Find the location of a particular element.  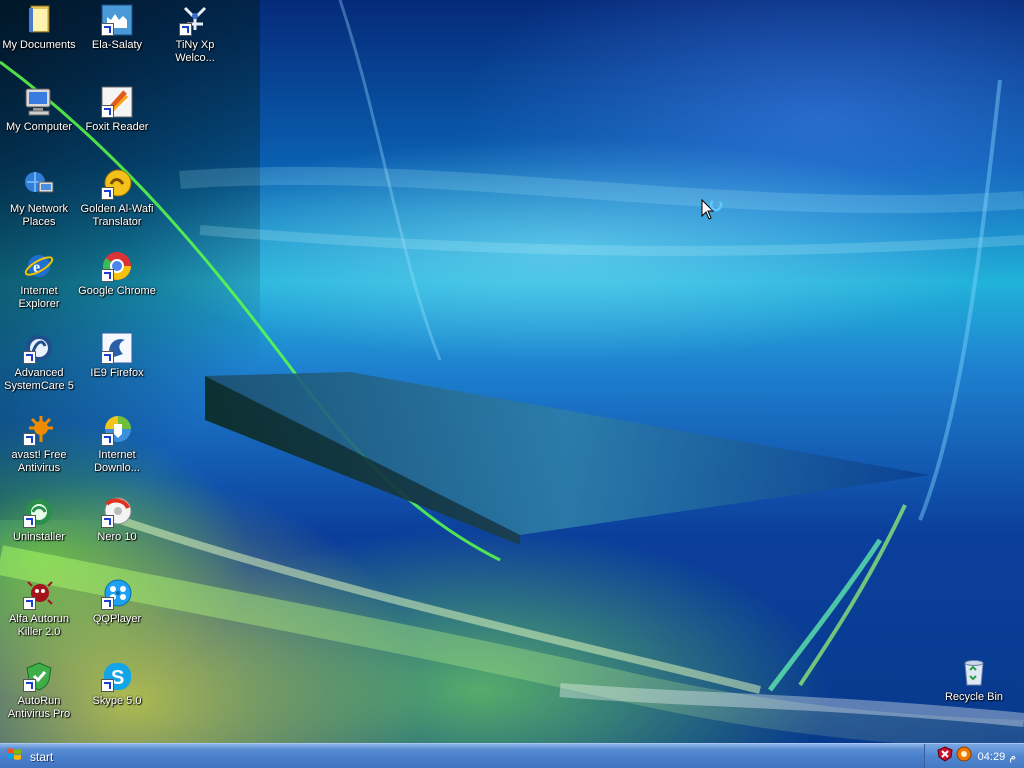

desktop-icon-golden-al-wafi: Golden Al-Wafi Translator is located at coordinates (117, 198).